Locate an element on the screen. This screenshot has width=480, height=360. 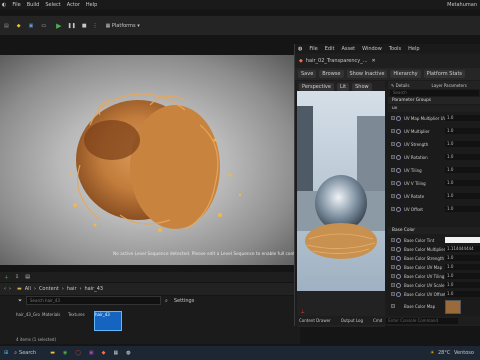
material-preview-viewport: Perspective Lit Show ⟂ is located at coordinates (341, 204).